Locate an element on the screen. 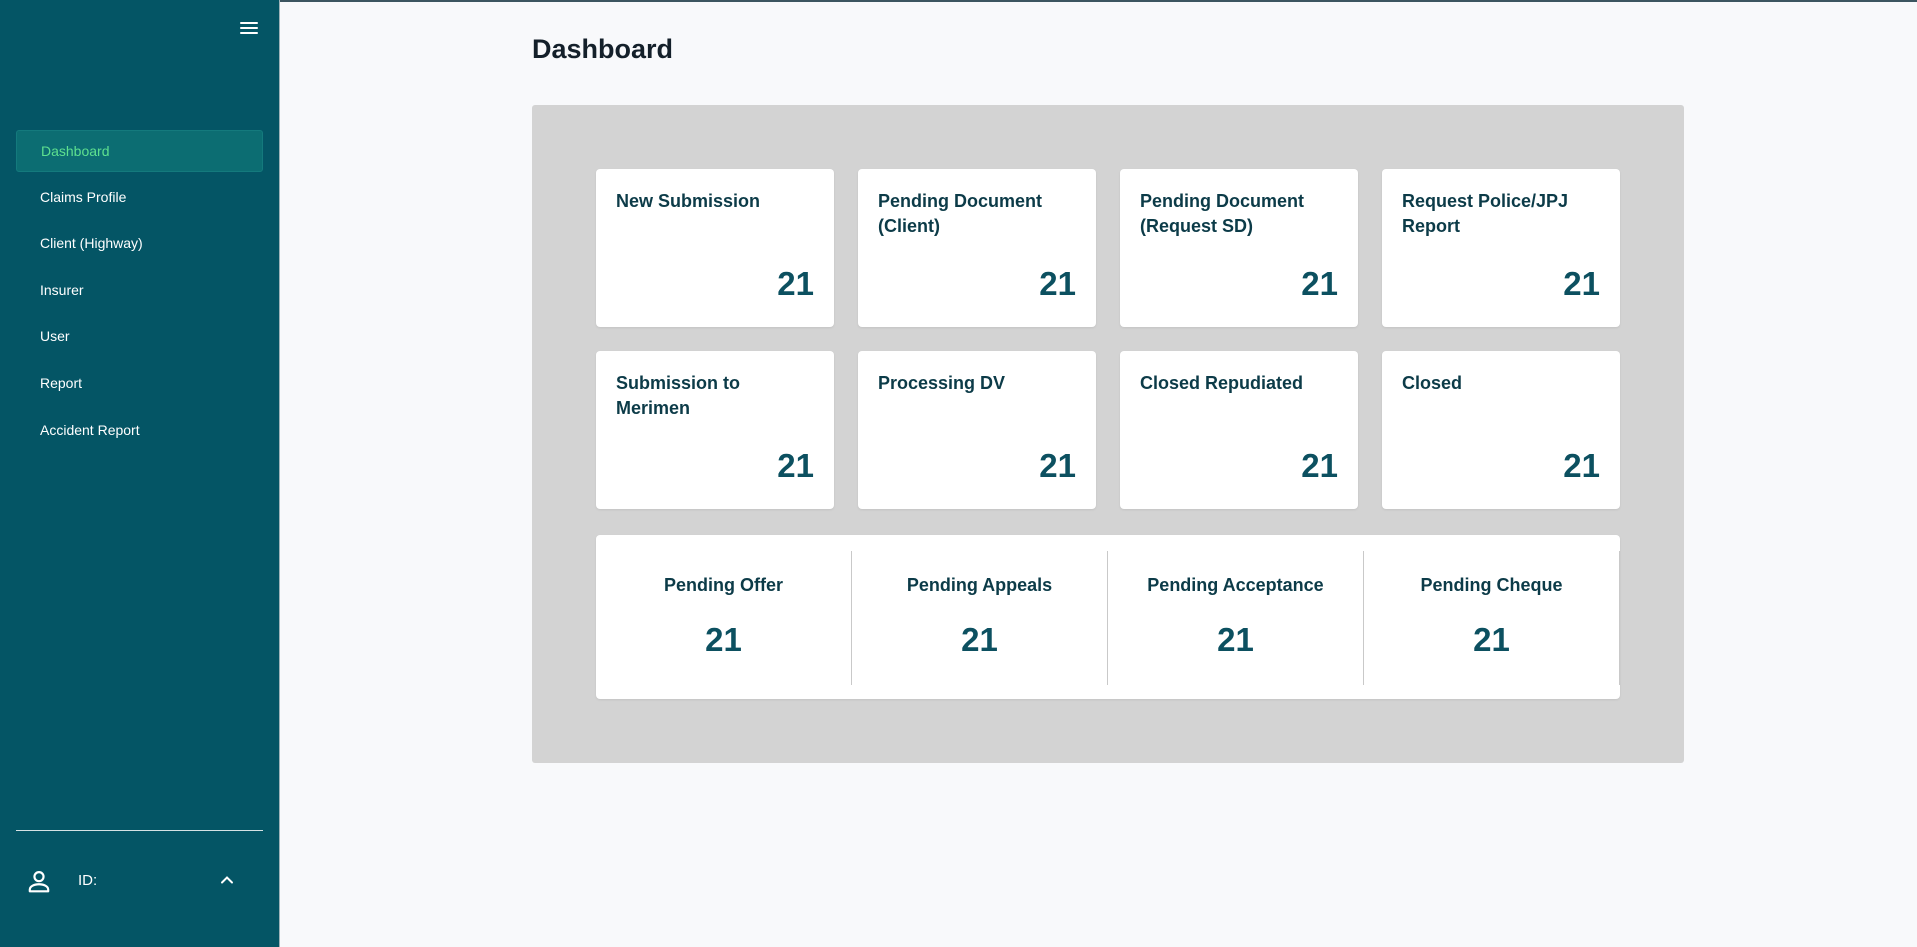 The image size is (1917, 947). card-label: New Submission is located at coordinates (688, 201).